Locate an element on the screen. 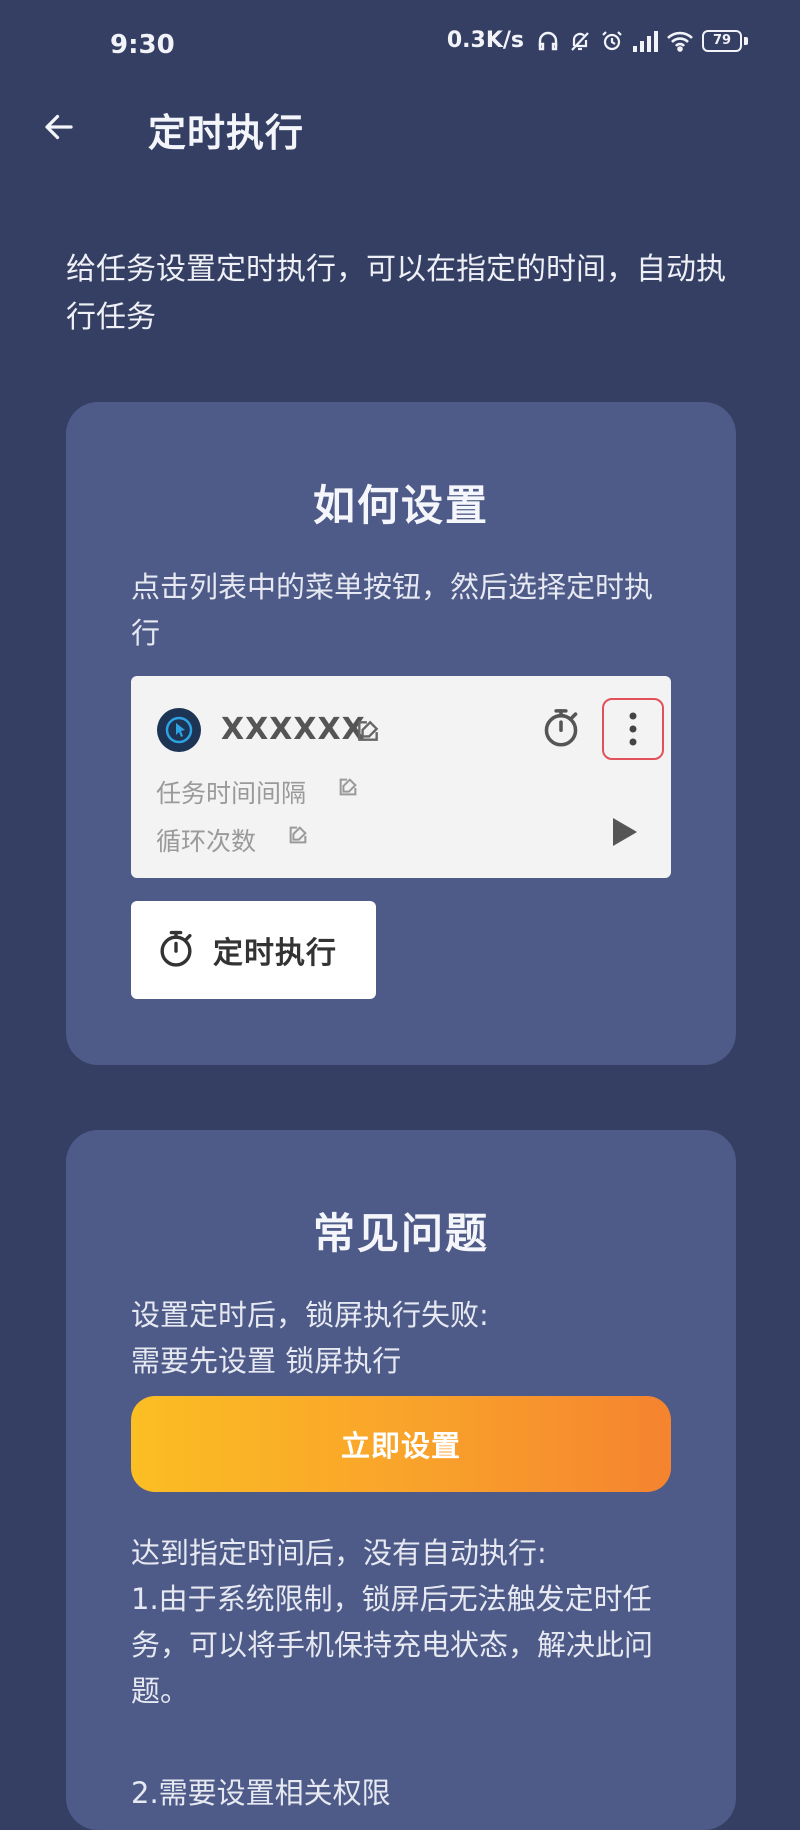  status-bar: 9:30 0.3K/s 79 is located at coordinates (400, 45).